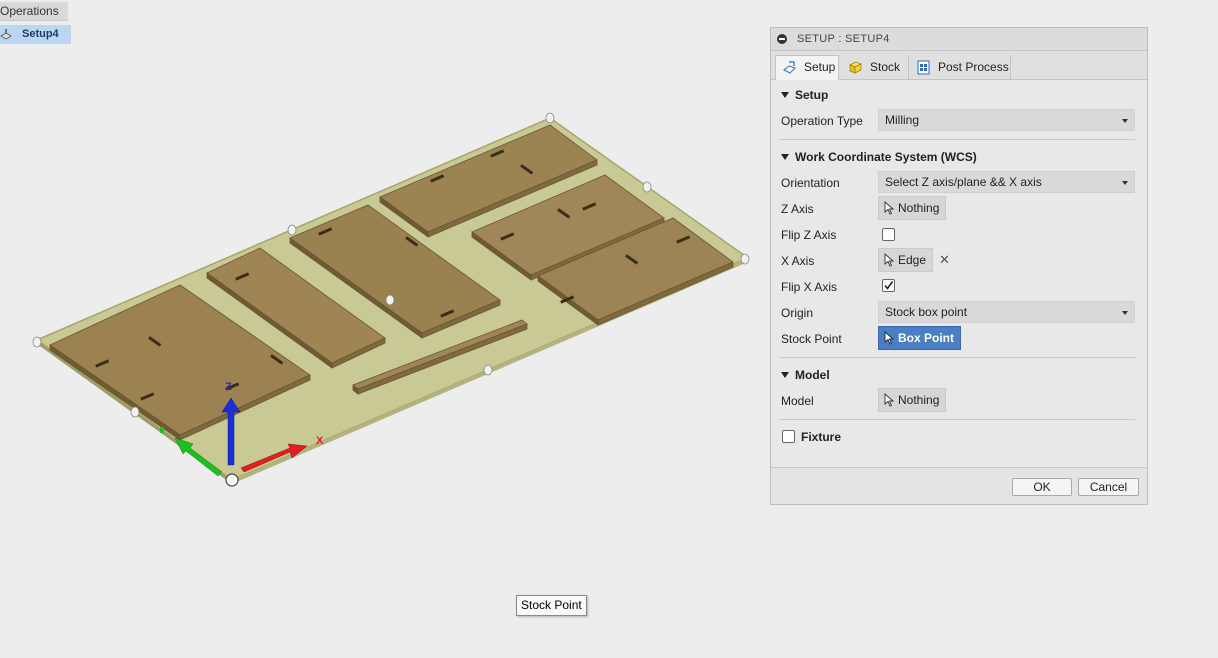 Image resolution: width=1218 pixels, height=658 pixels. I want to click on stock-point-label: Stock Point, so click(811, 339).